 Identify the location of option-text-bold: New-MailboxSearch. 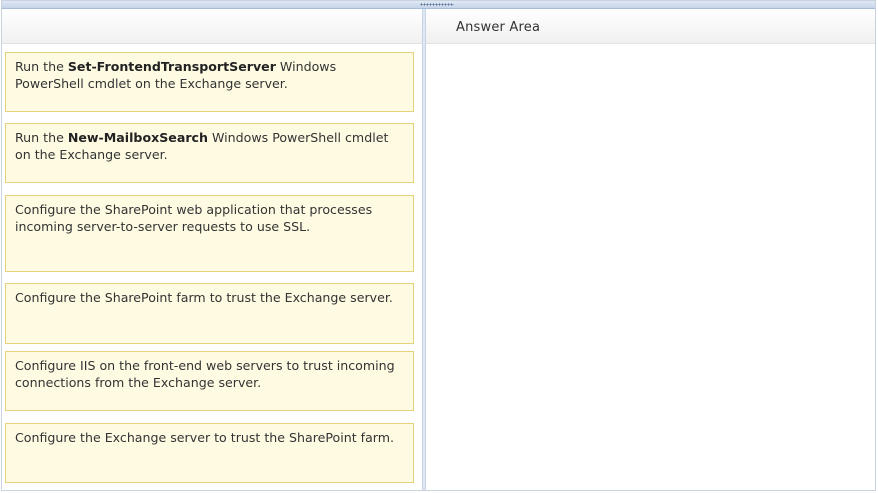
(137, 137).